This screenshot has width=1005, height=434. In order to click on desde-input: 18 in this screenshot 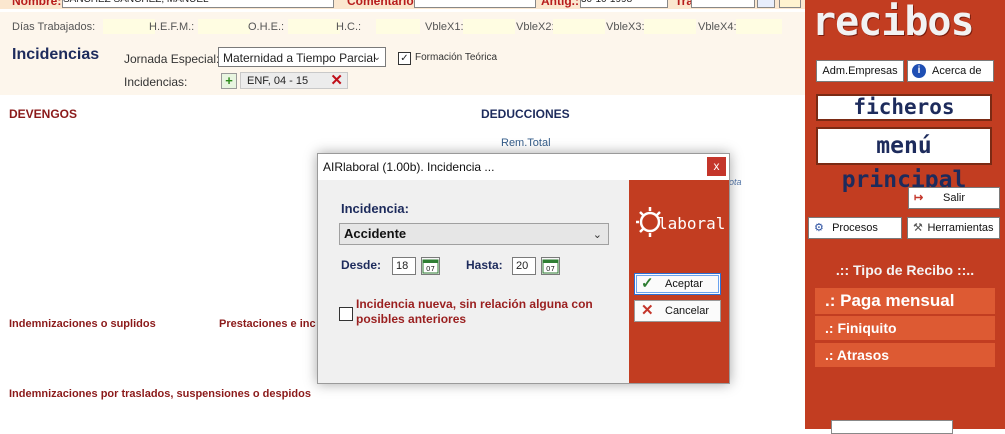, I will do `click(404, 266)`.